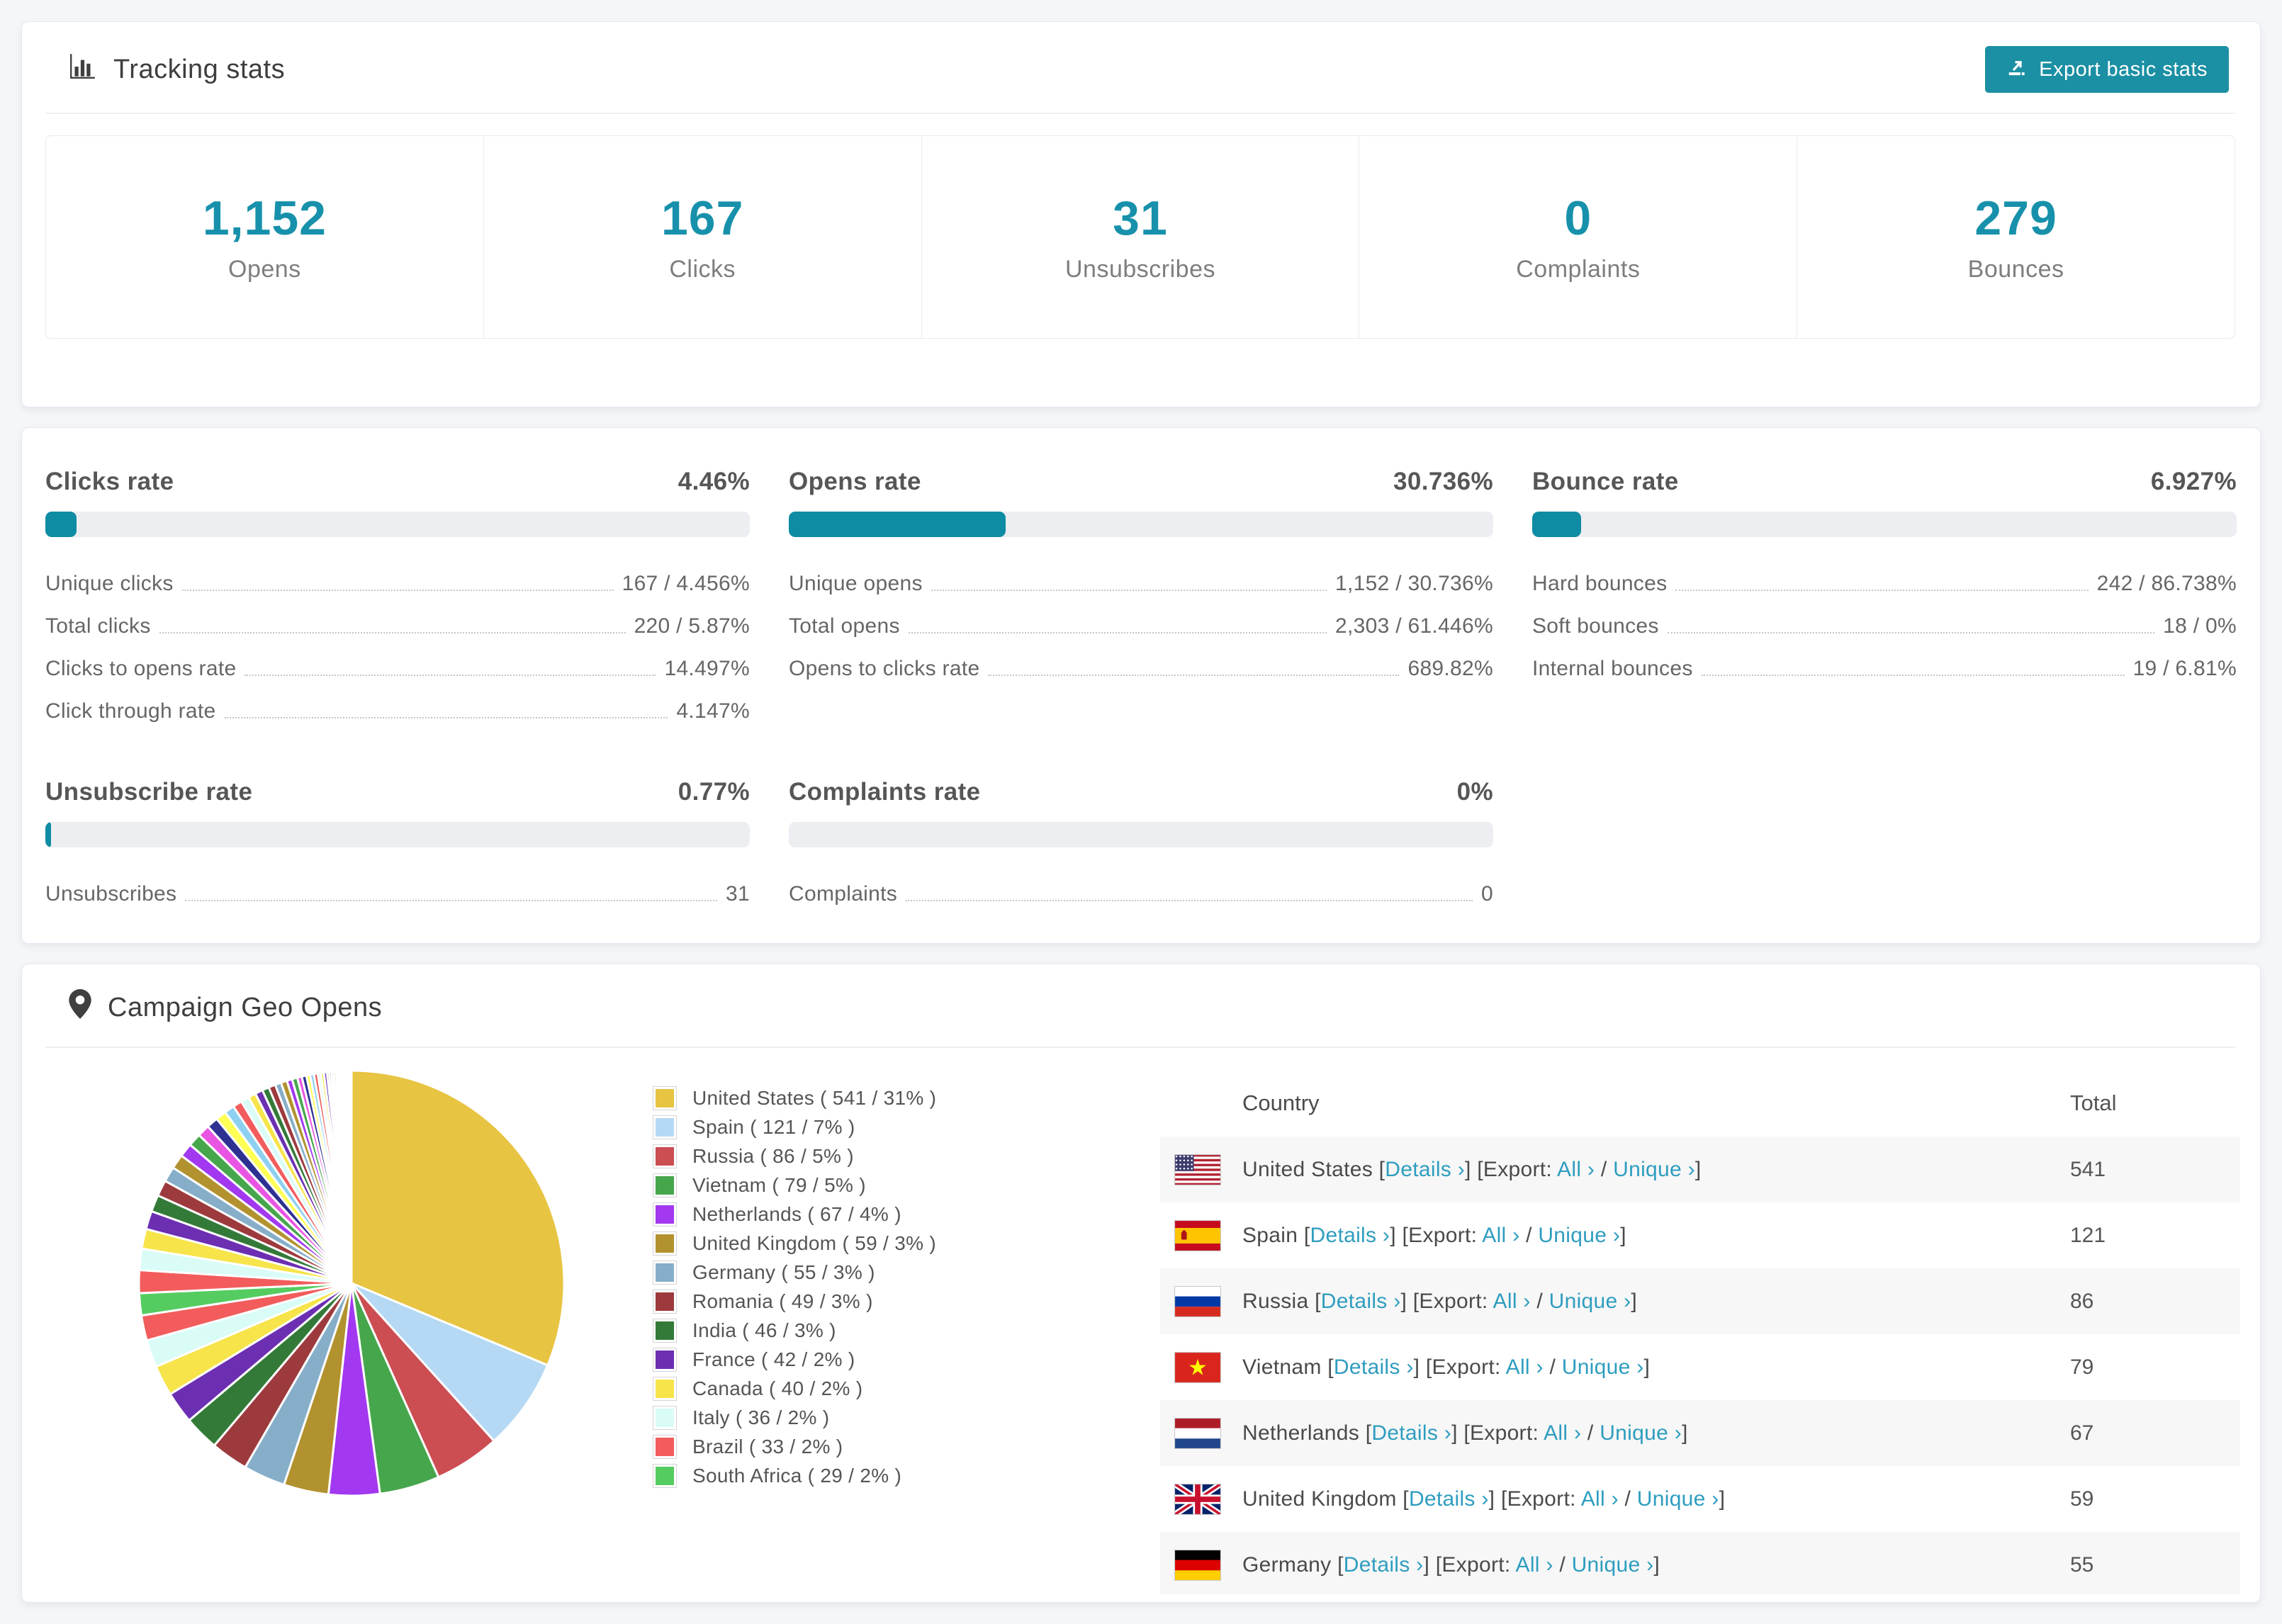 Image resolution: width=2282 pixels, height=1624 pixels. Describe the element at coordinates (1578, 269) in the screenshot. I see `summary-label-complaints: Complaints` at that location.